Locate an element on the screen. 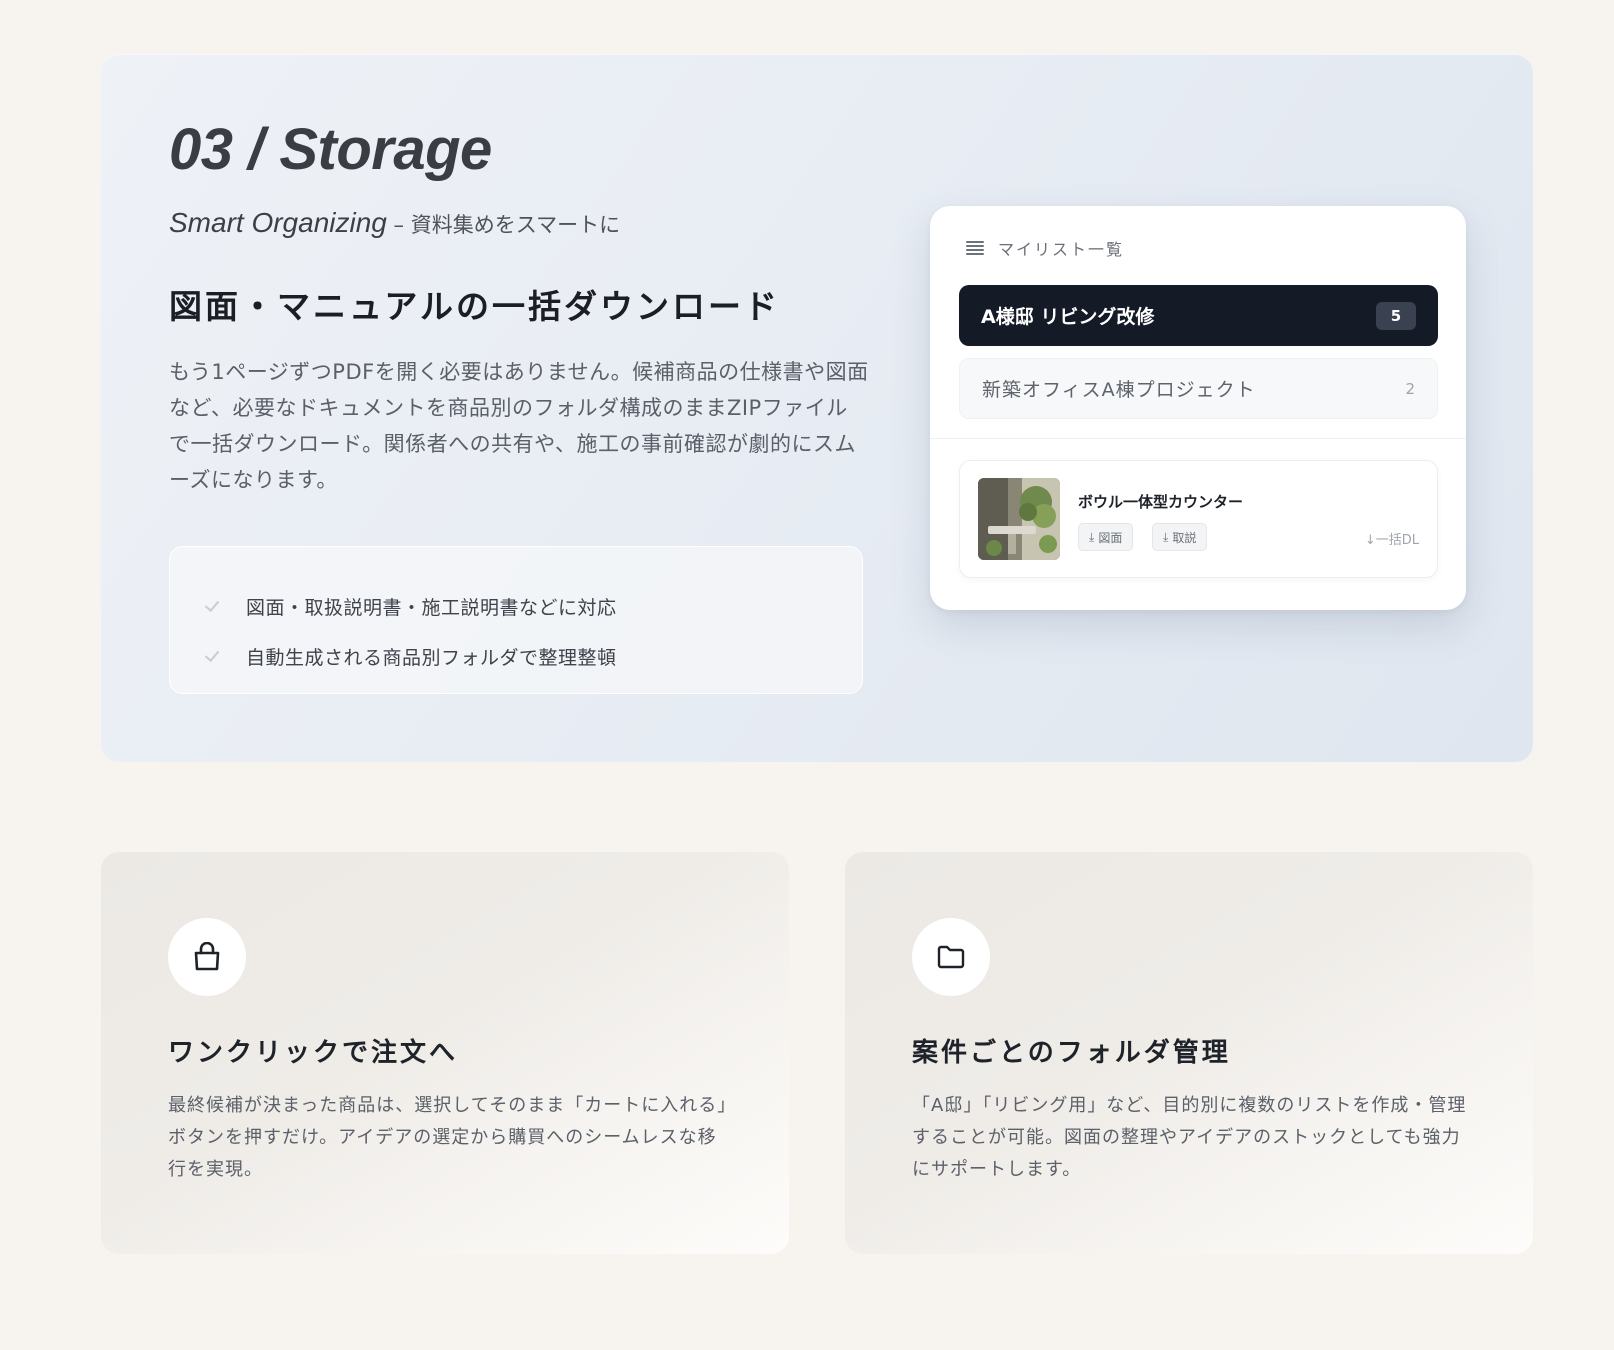  mylist-header-label: マイリスト一覧 is located at coordinates (1061, 249).